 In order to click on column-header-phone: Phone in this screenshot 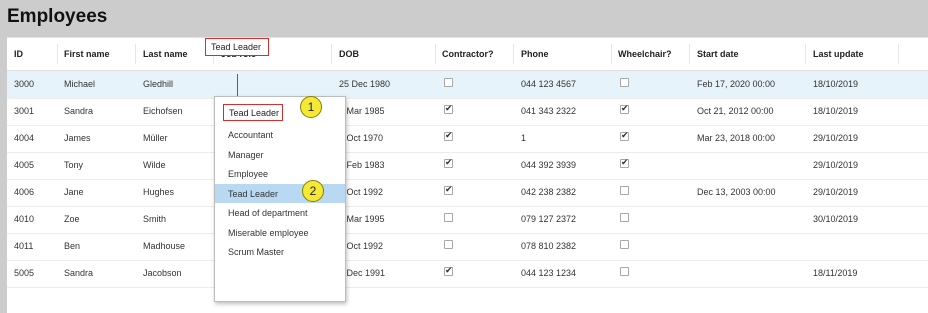, I will do `click(535, 54)`.